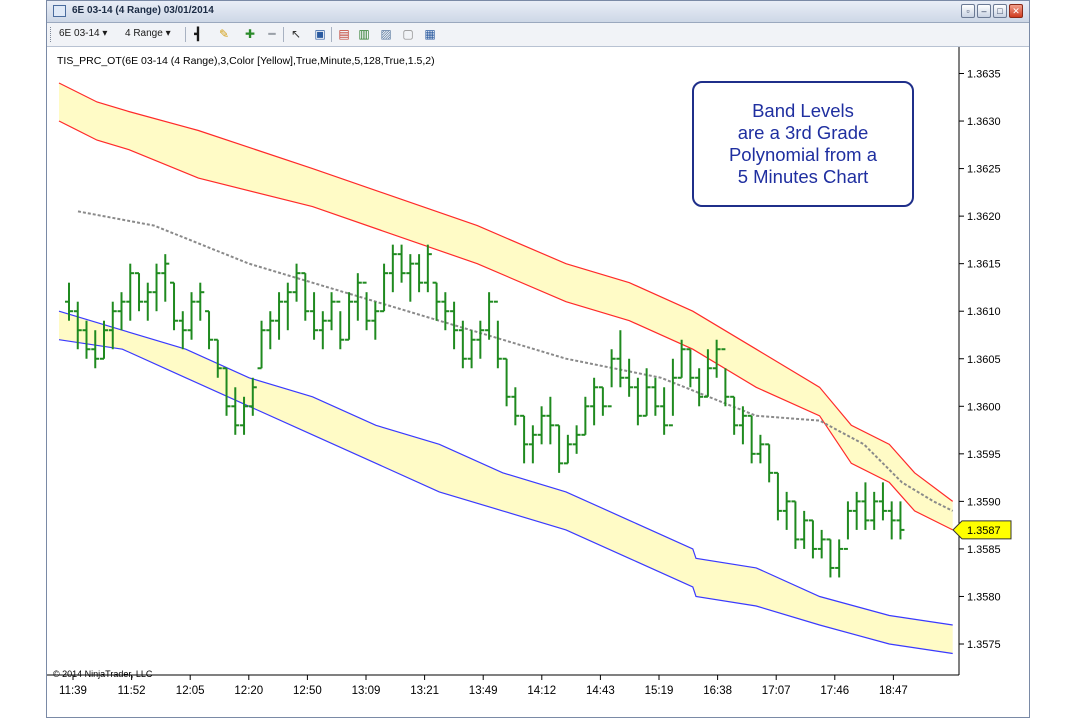  Describe the element at coordinates (408, 34) in the screenshot. I see `page-icon: ▢` at that location.